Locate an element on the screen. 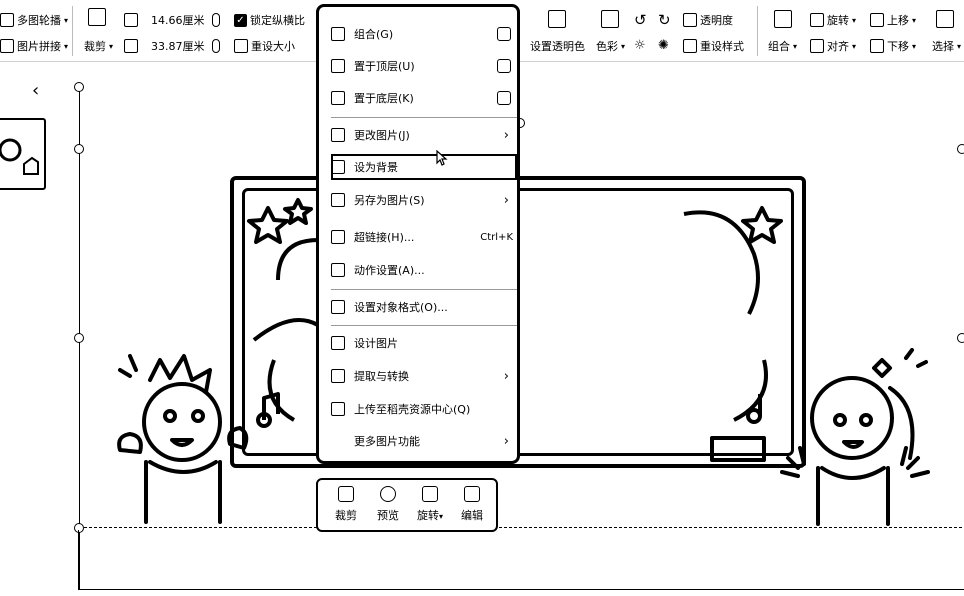  select-button: 选择 ▾ is located at coordinates (946, 46).